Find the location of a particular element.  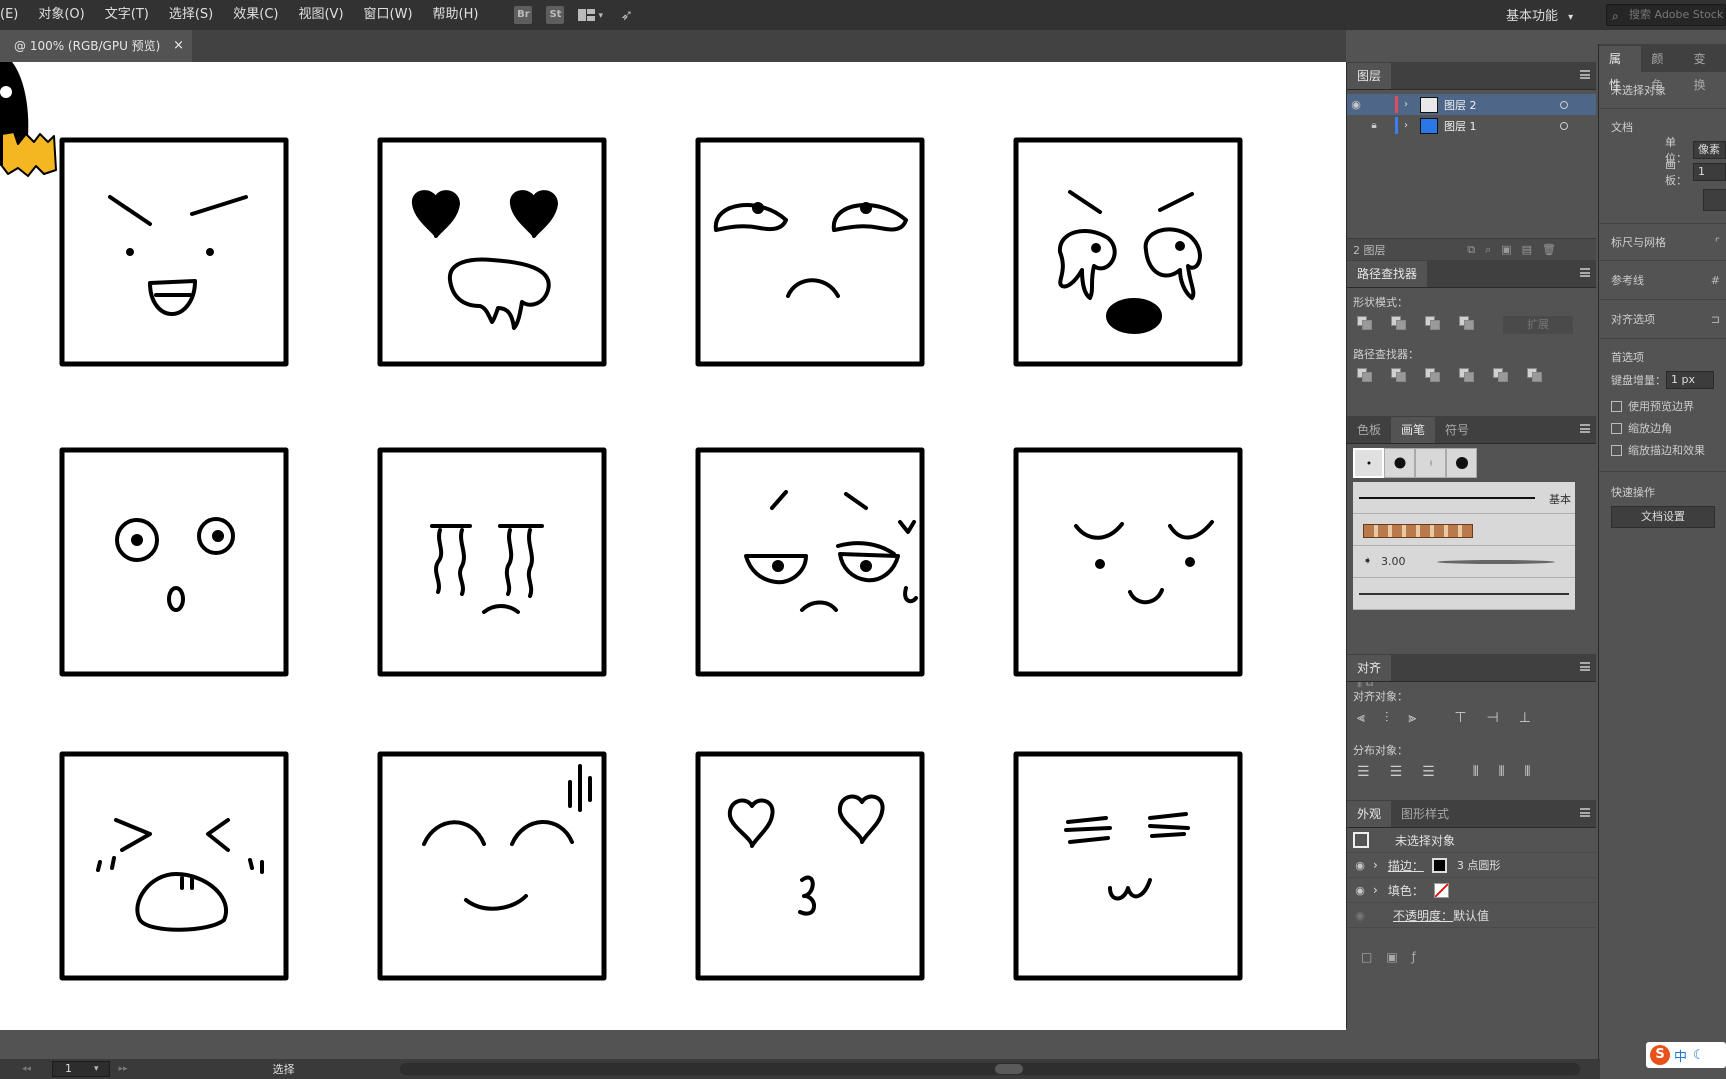

search-input: ⌕ 搜索 Adobe Stock is located at coordinates (1666, 15).